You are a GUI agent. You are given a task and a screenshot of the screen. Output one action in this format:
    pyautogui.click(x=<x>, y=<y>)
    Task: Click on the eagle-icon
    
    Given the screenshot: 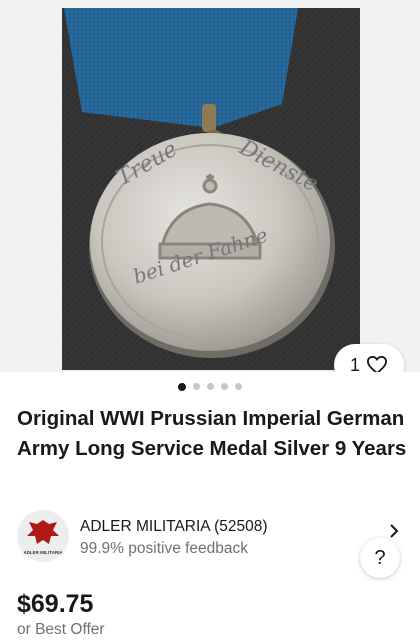 What is the action you would take?
    pyautogui.click(x=43, y=532)
    